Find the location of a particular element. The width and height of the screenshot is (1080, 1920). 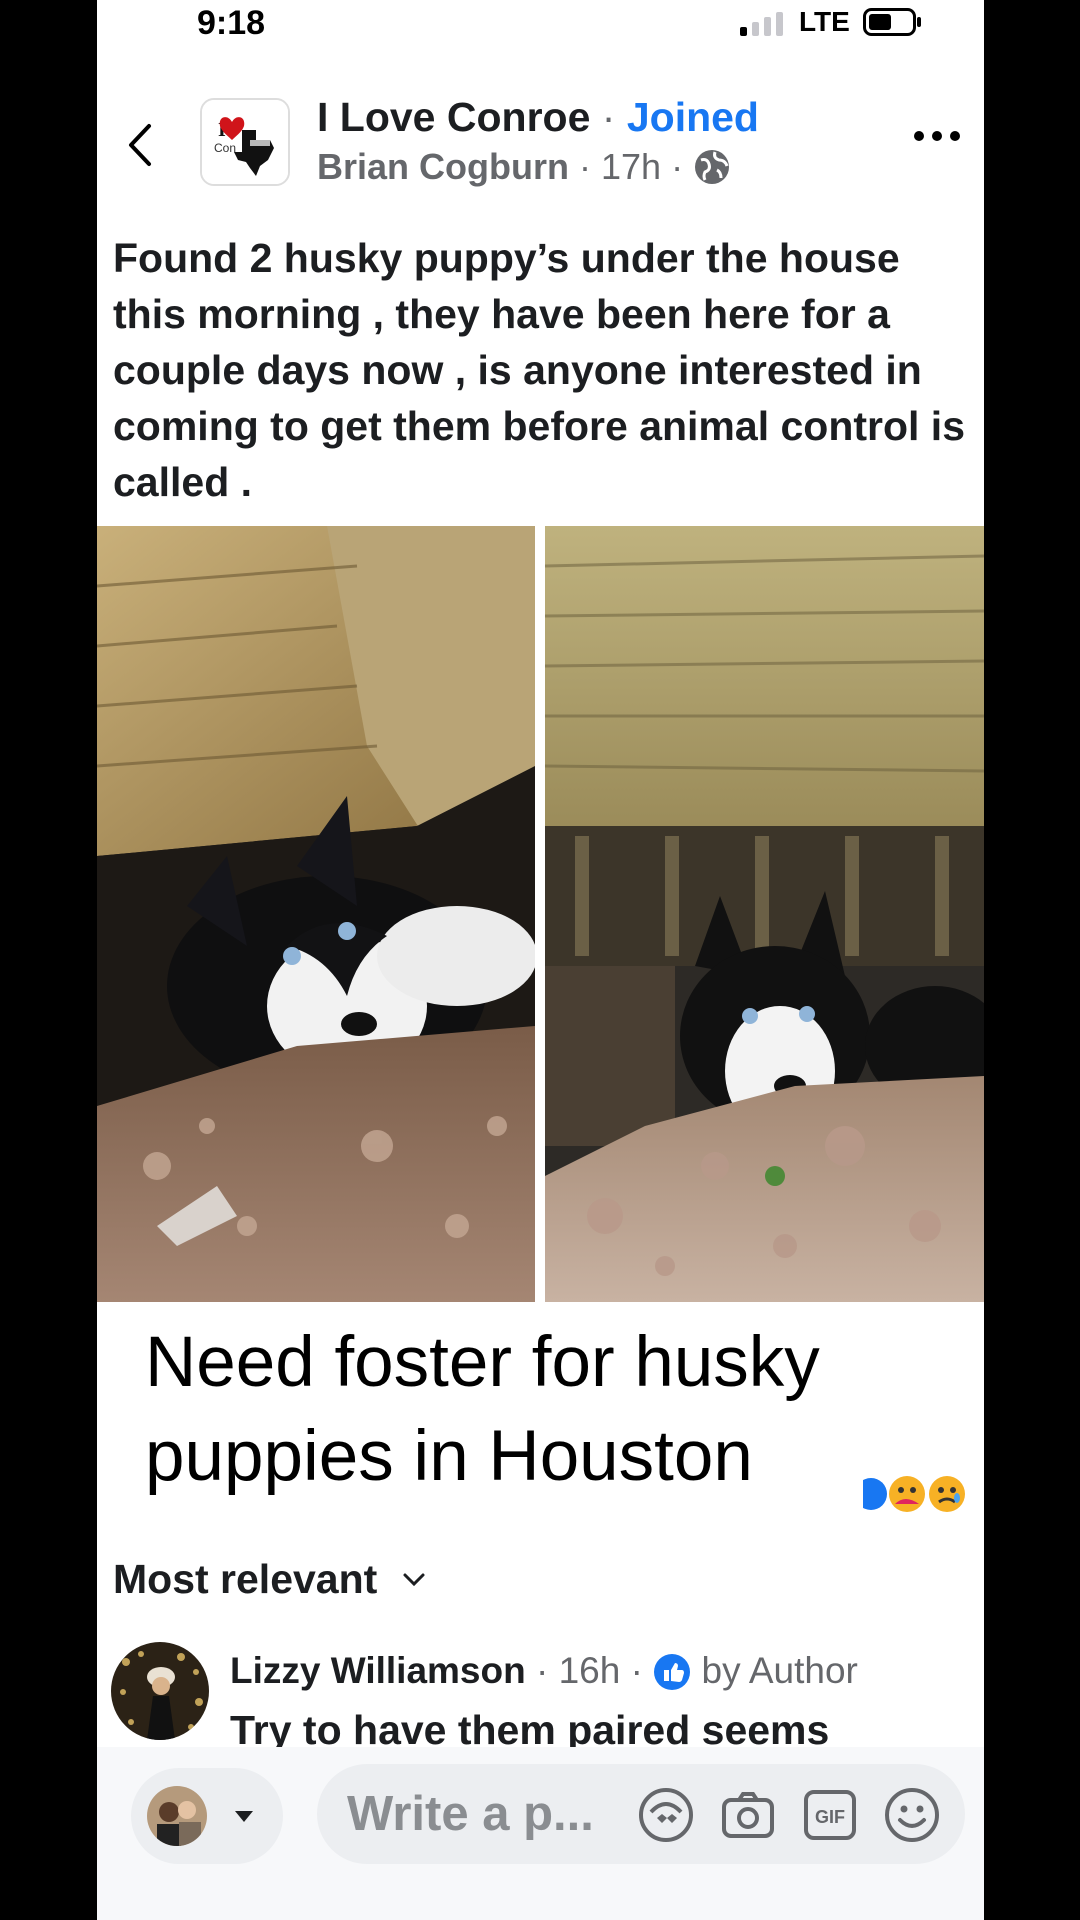

thumbs-up-author-icon is located at coordinates (672, 1672).